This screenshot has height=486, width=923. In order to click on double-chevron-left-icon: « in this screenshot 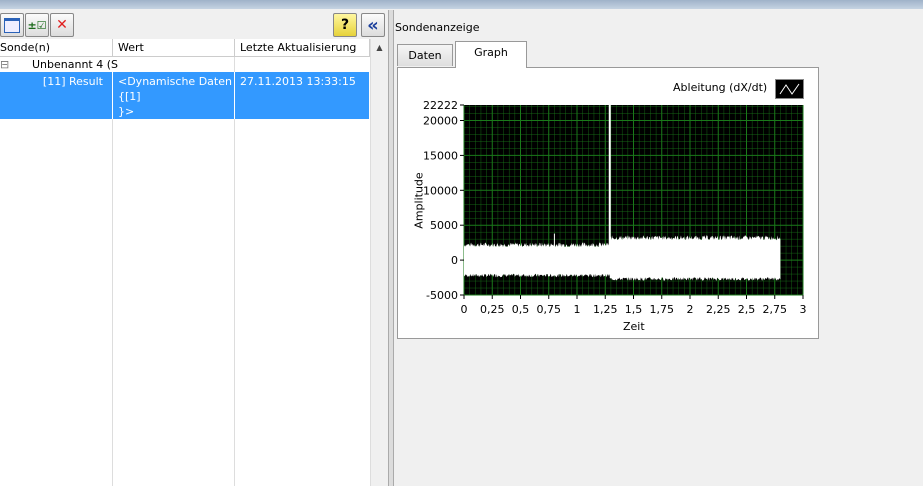, I will do `click(373, 25)`.